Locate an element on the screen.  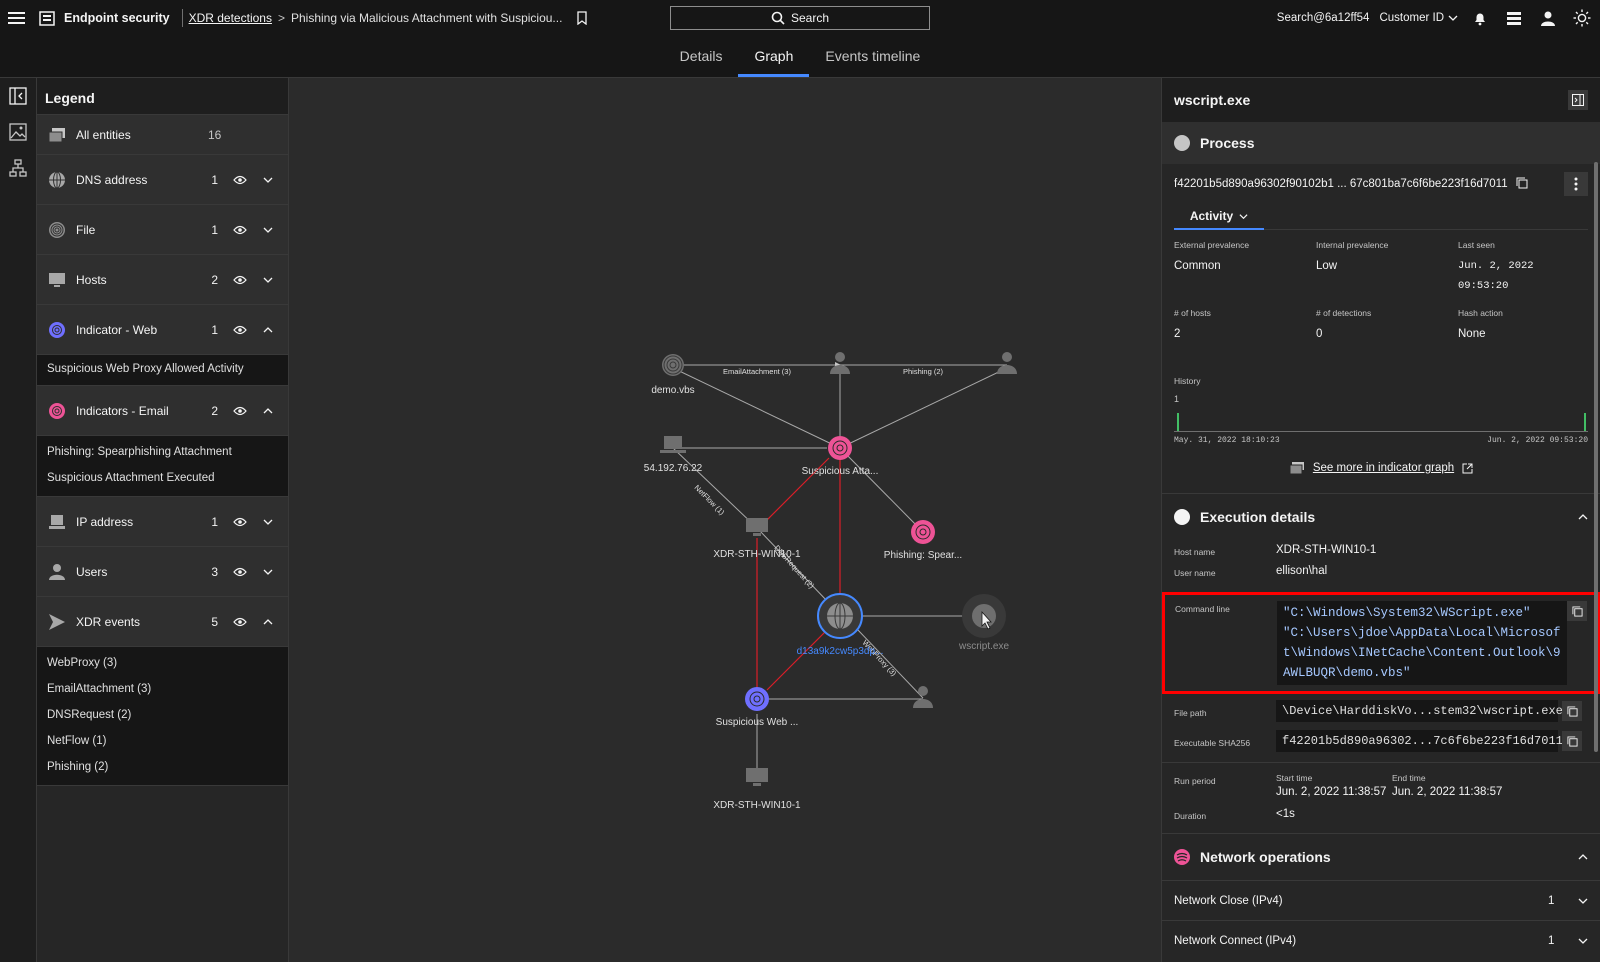
legend-count: 1 is located at coordinates (214, 179).